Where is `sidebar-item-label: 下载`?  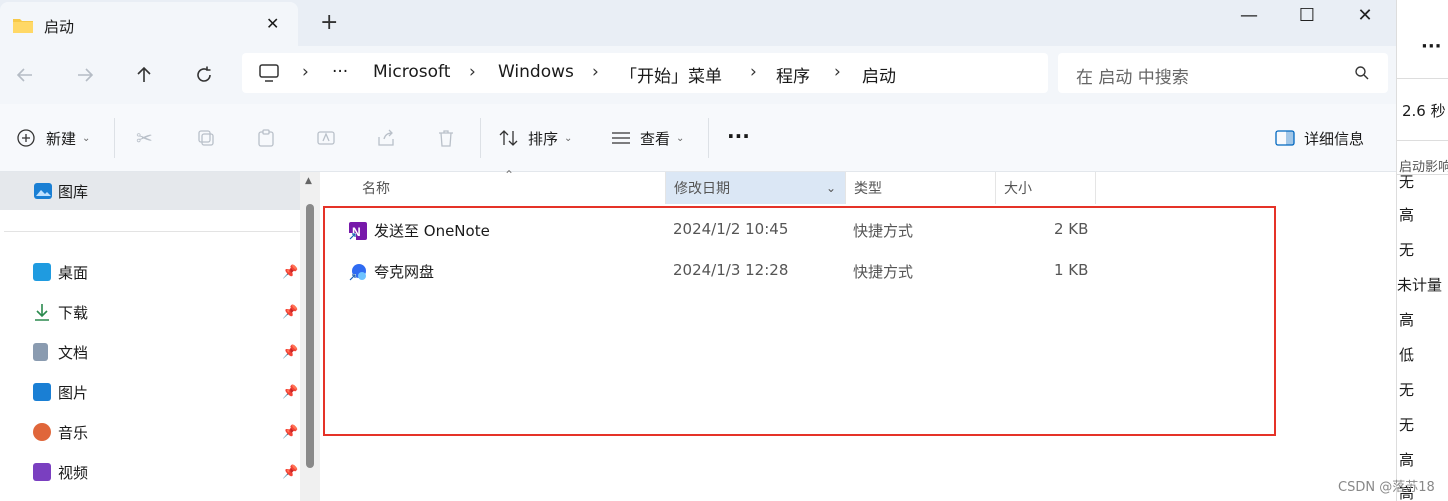
sidebar-item-label: 下载 is located at coordinates (73, 312).